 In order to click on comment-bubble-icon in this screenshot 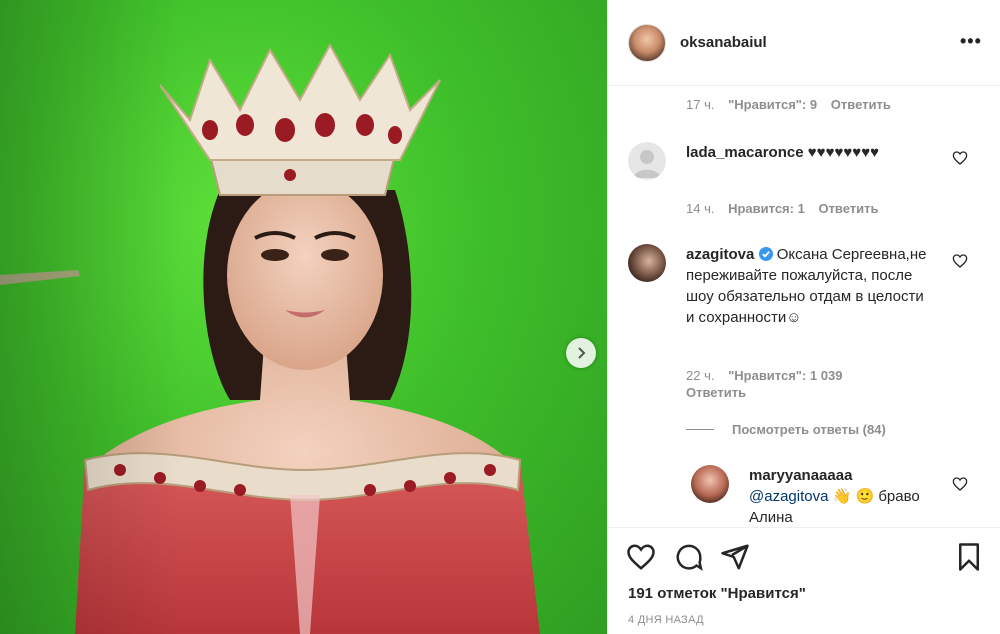, I will do `click(689, 557)`.